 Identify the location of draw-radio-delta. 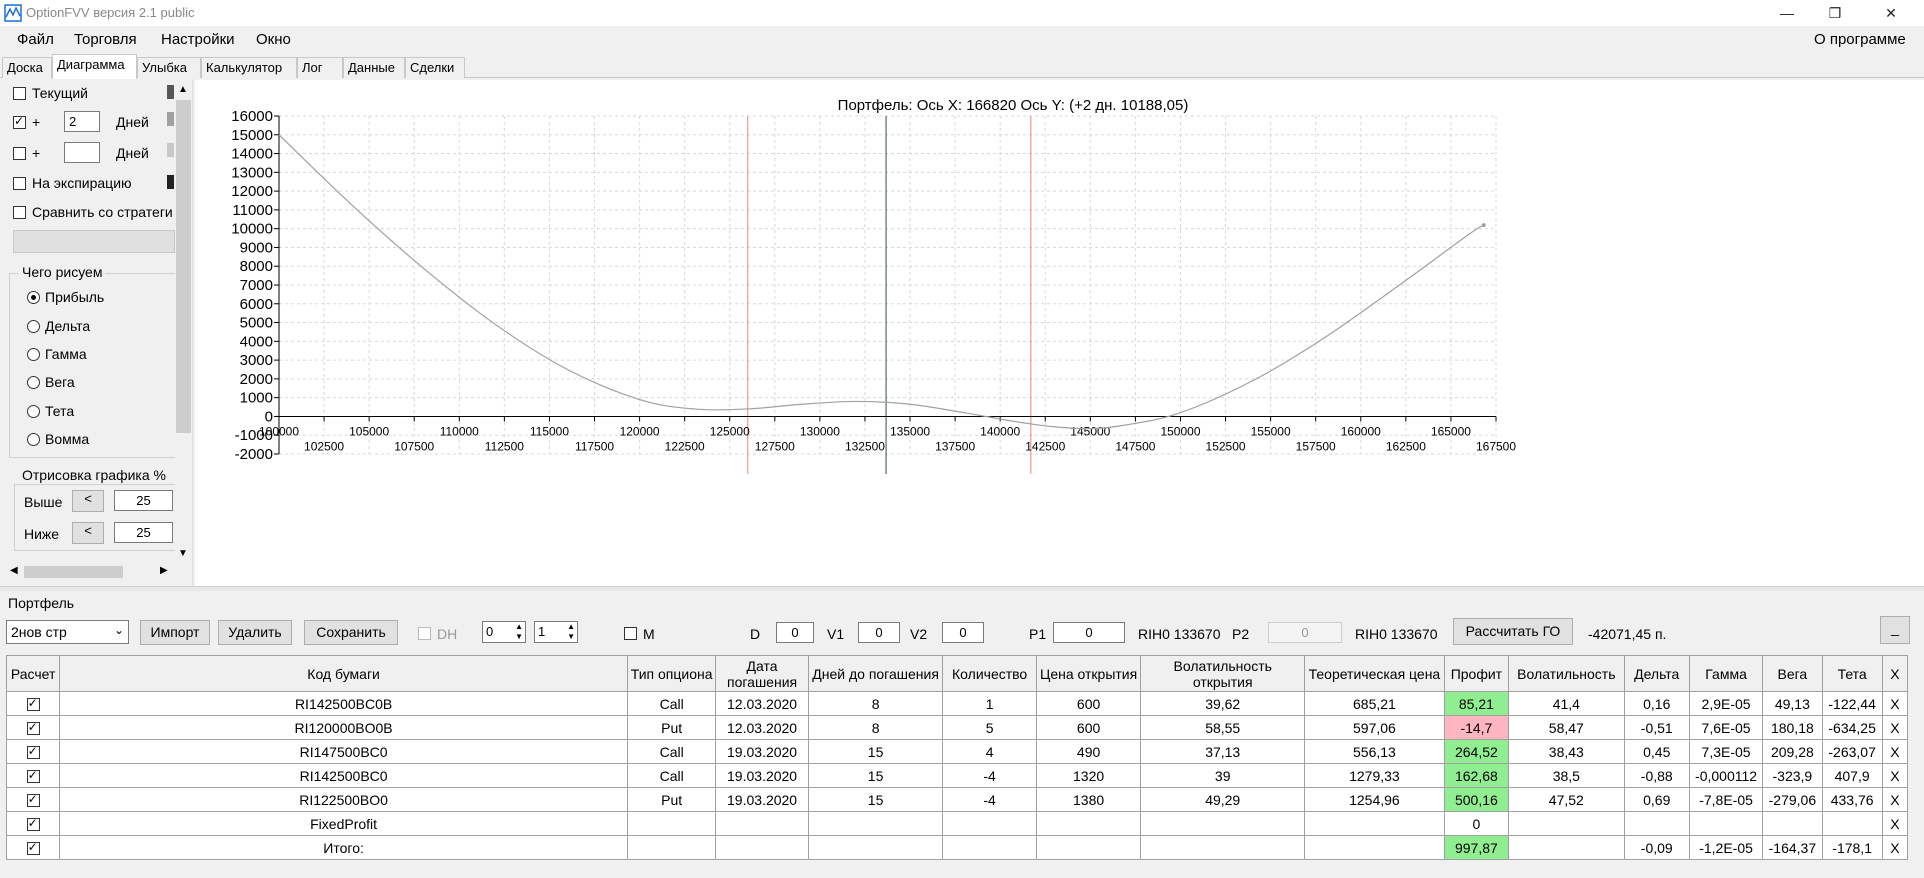
(33, 326).